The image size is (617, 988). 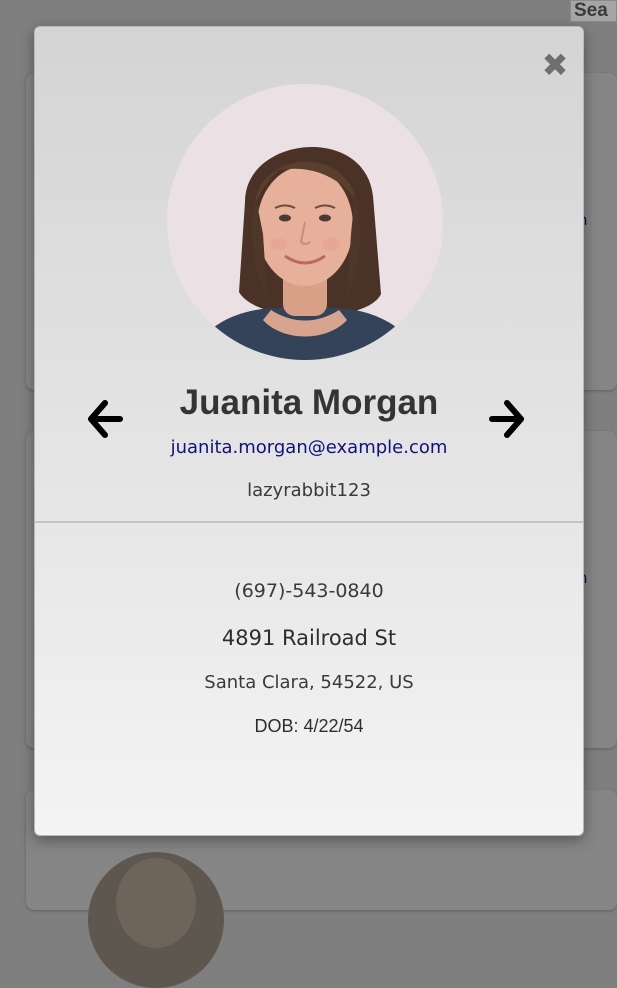 What do you see at coordinates (309, 522) in the screenshot?
I see `modal-divider` at bounding box center [309, 522].